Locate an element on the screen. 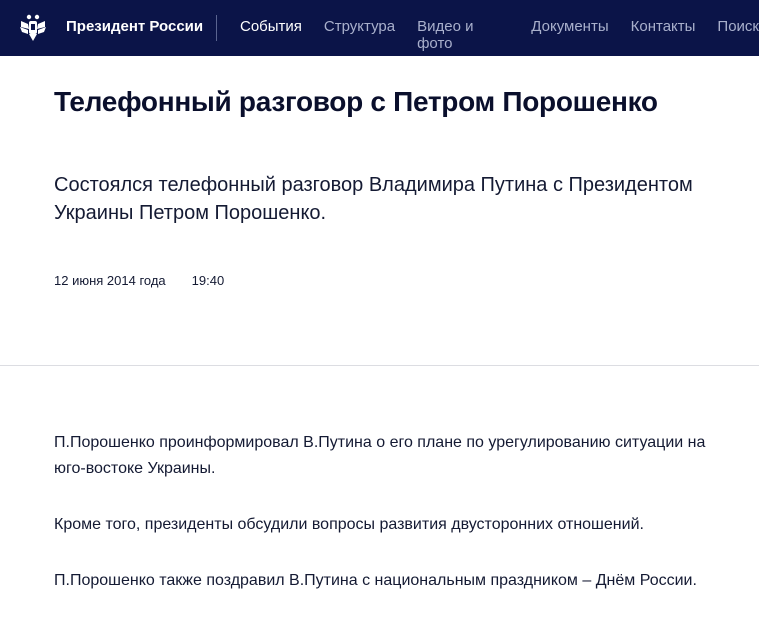 Image resolution: width=759 pixels, height=624 pixels. nav-structure: Структура is located at coordinates (359, 35).